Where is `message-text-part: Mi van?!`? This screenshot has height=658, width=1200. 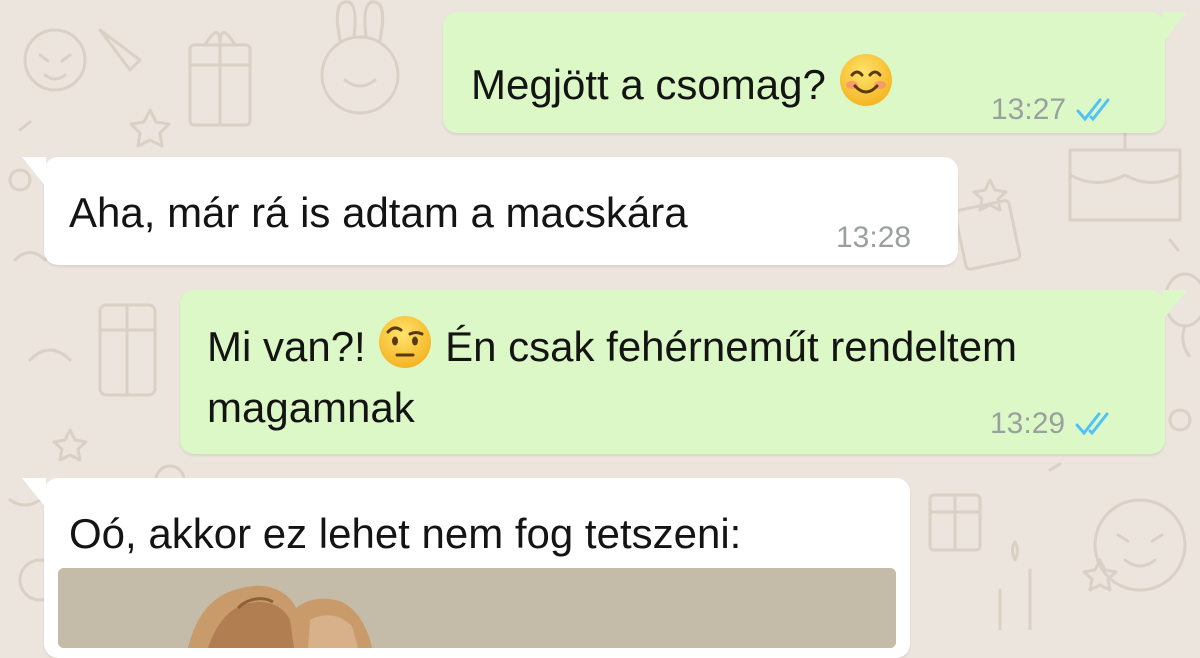
message-text-part: Mi van?! is located at coordinates (286, 346).